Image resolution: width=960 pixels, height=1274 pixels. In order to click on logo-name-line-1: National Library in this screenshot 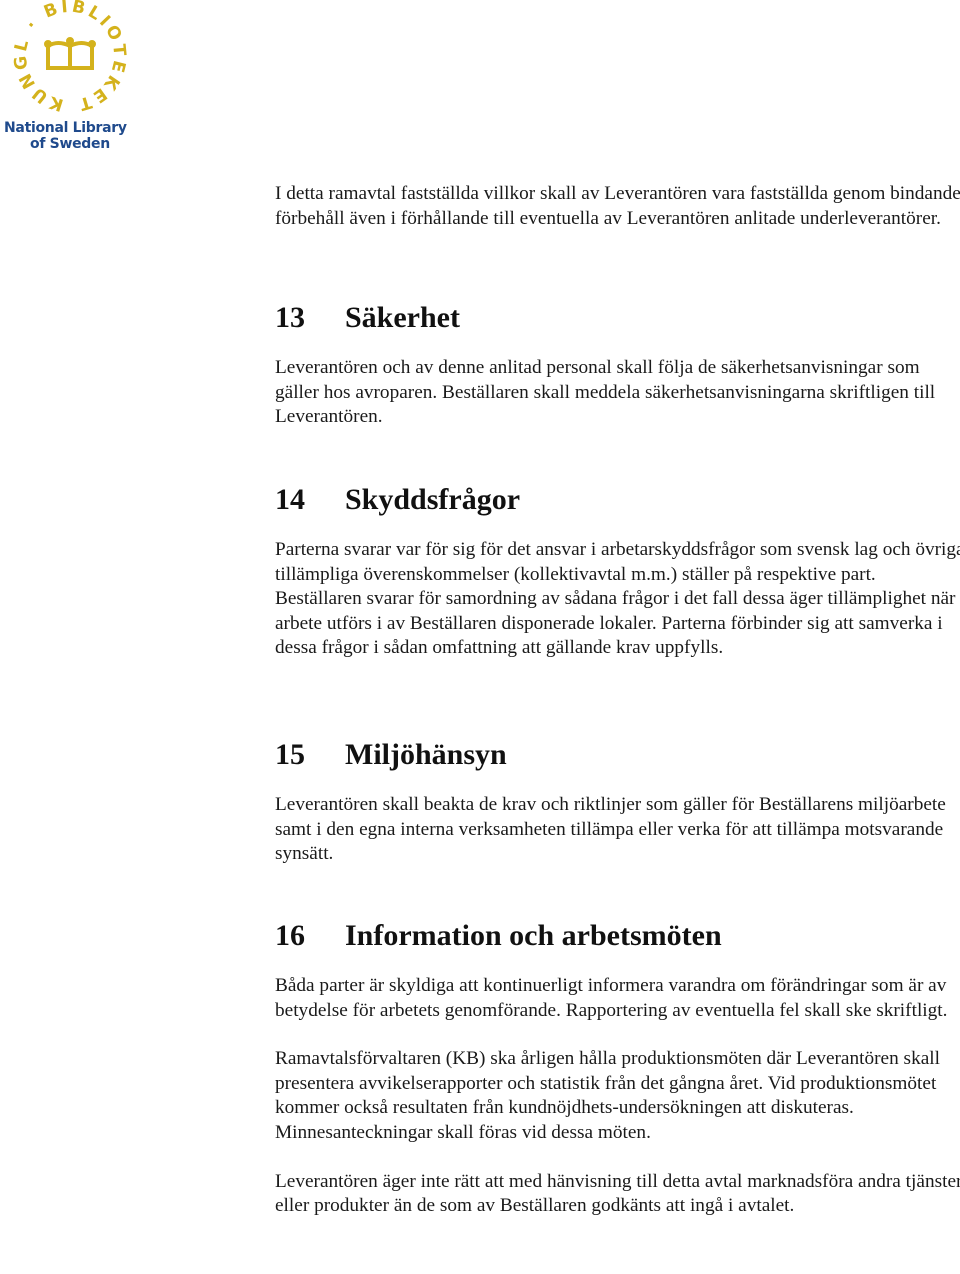, I will do `click(65, 128)`.